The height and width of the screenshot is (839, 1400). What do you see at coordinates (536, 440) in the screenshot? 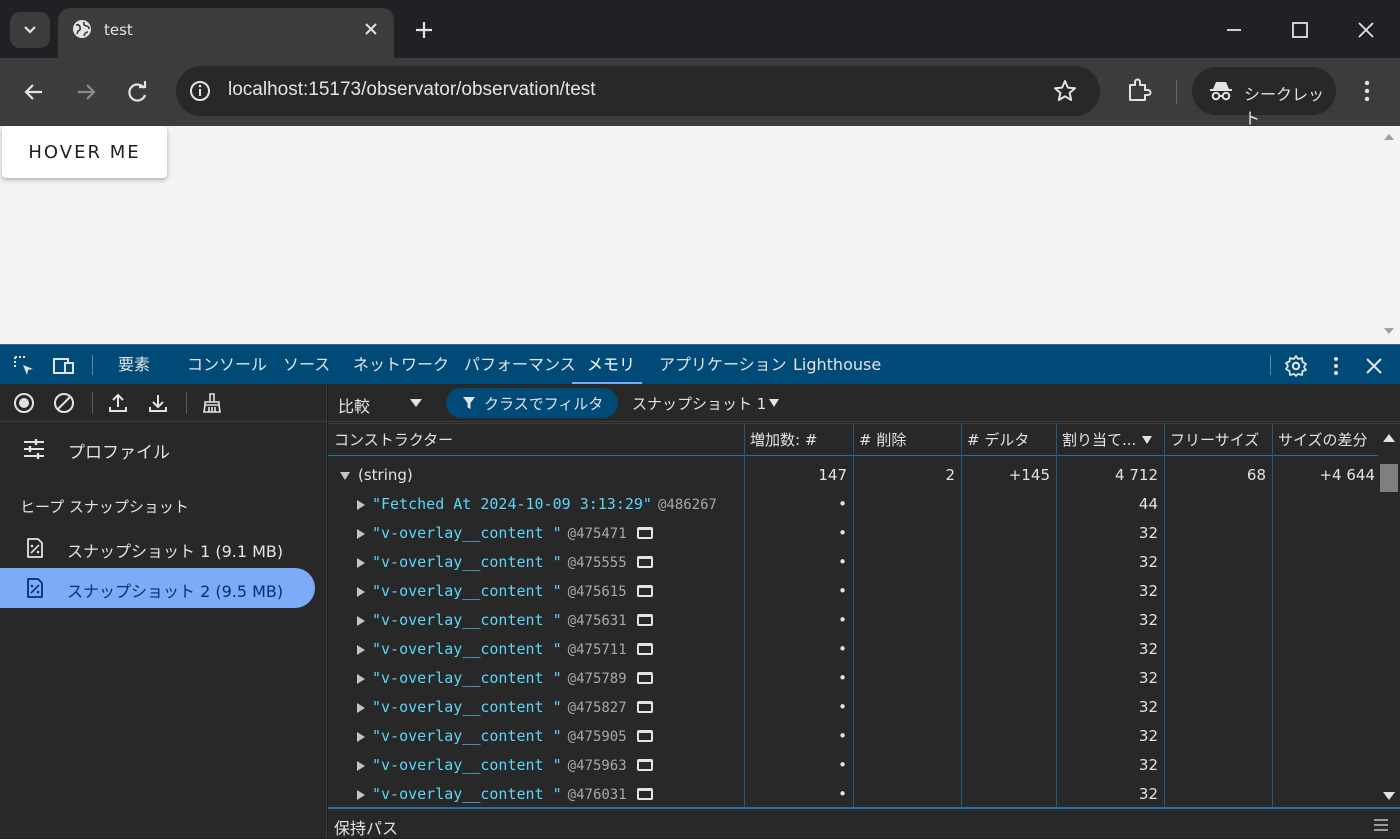
I see `column-constructor: コンストラクター` at bounding box center [536, 440].